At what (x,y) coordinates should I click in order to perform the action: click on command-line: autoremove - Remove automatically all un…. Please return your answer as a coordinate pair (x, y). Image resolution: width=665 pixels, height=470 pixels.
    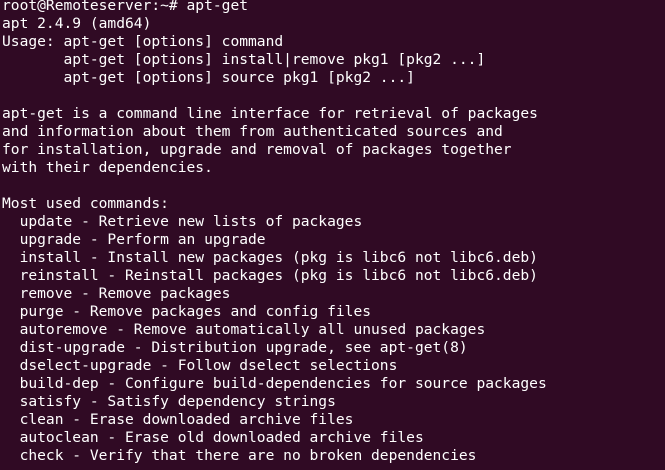
    Looking at the image, I should click on (244, 329).